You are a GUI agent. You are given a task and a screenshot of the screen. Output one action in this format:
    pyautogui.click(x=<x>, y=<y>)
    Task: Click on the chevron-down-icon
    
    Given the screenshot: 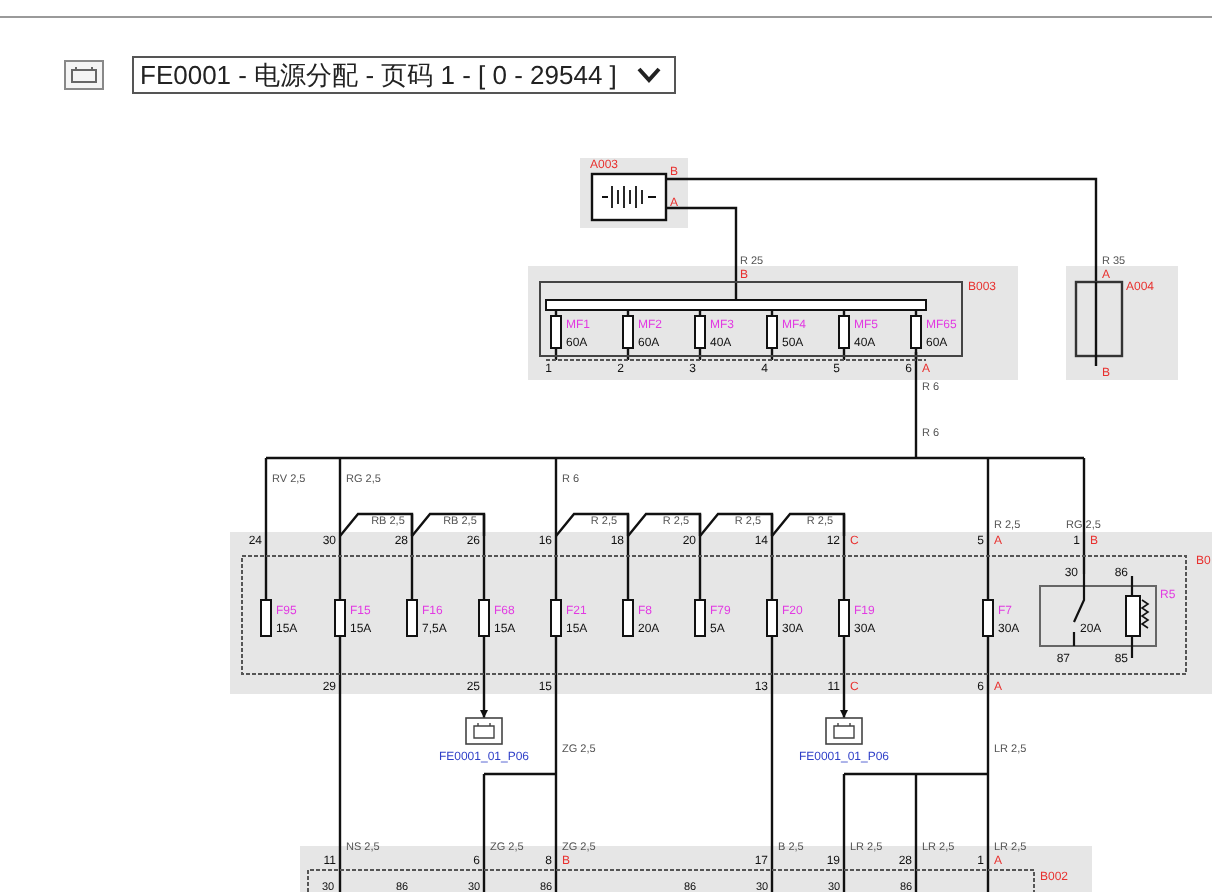 What is the action you would take?
    pyautogui.click(x=649, y=75)
    